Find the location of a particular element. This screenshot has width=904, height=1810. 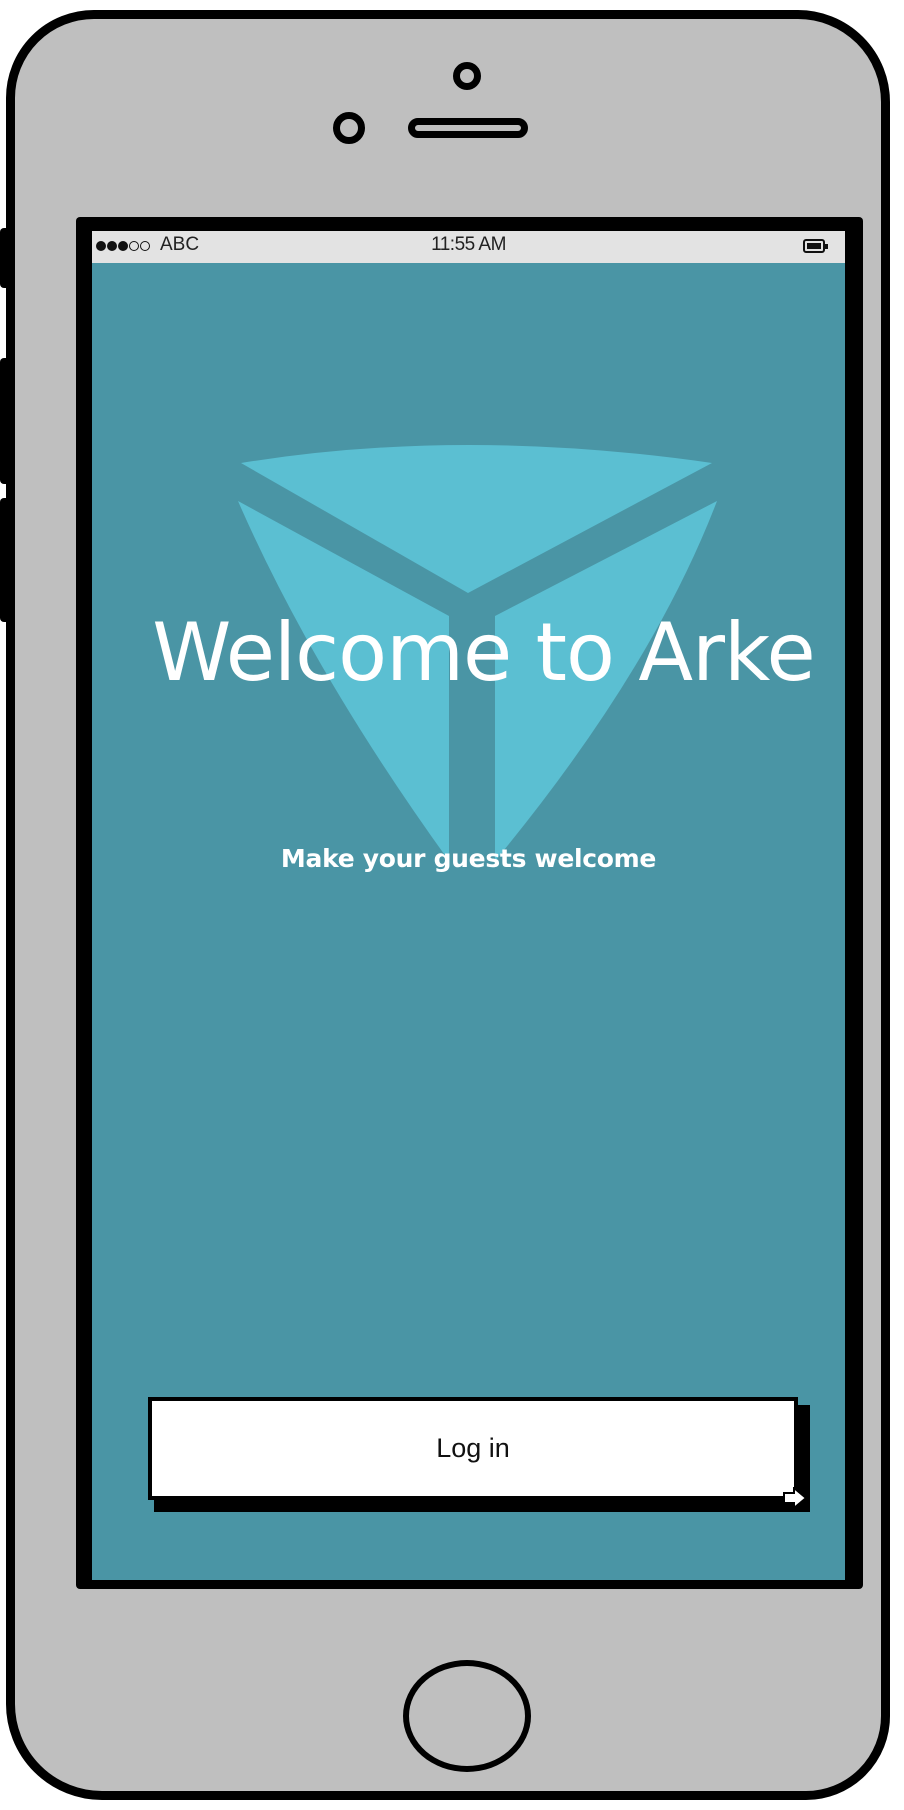

welcome-title: Welcome to Arke is located at coordinates (483, 652).